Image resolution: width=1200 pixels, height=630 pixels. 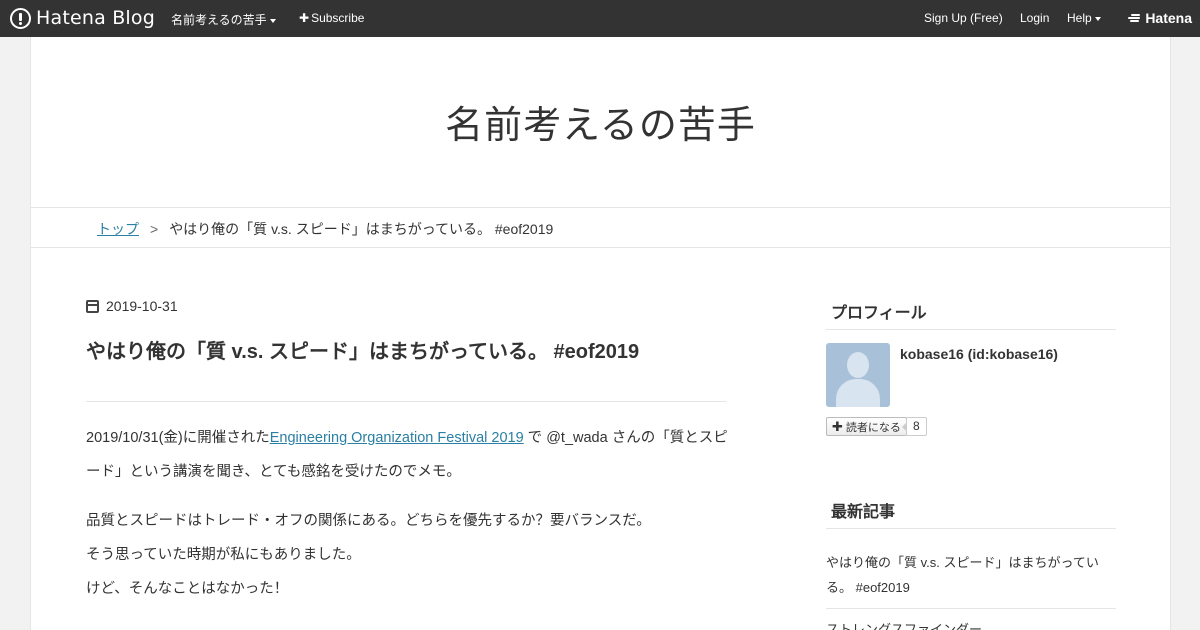 I want to click on signup-link: Sign Up (Free), so click(x=963, y=18).